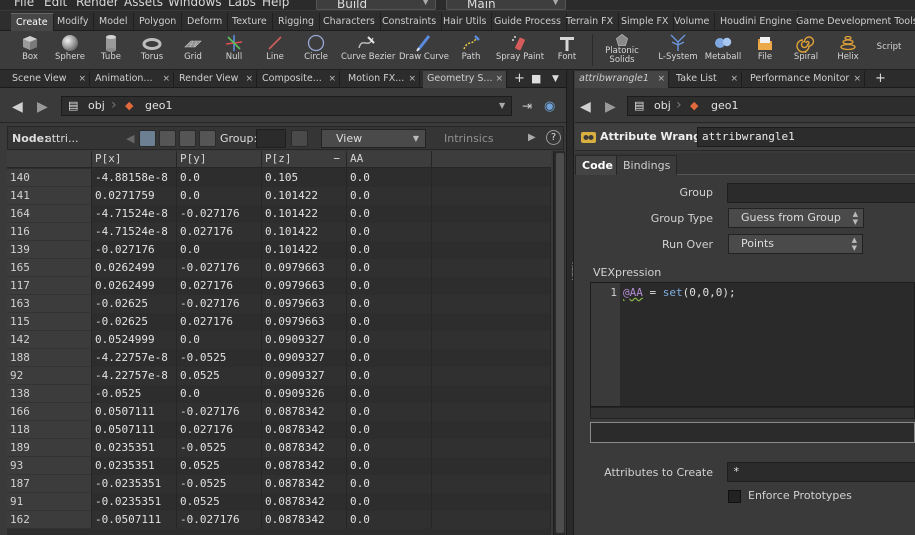 Image resolution: width=915 pixels, height=535 pixels. Describe the element at coordinates (73, 22) in the screenshot. I see `shelf-tab-modify: Modify` at that location.